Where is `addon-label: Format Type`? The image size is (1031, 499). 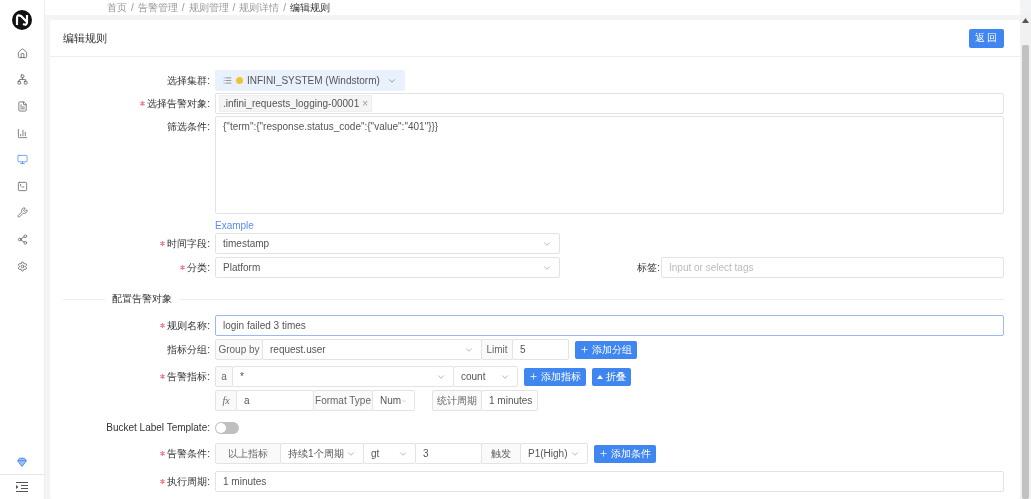
addon-label: Format Type is located at coordinates (343, 400).